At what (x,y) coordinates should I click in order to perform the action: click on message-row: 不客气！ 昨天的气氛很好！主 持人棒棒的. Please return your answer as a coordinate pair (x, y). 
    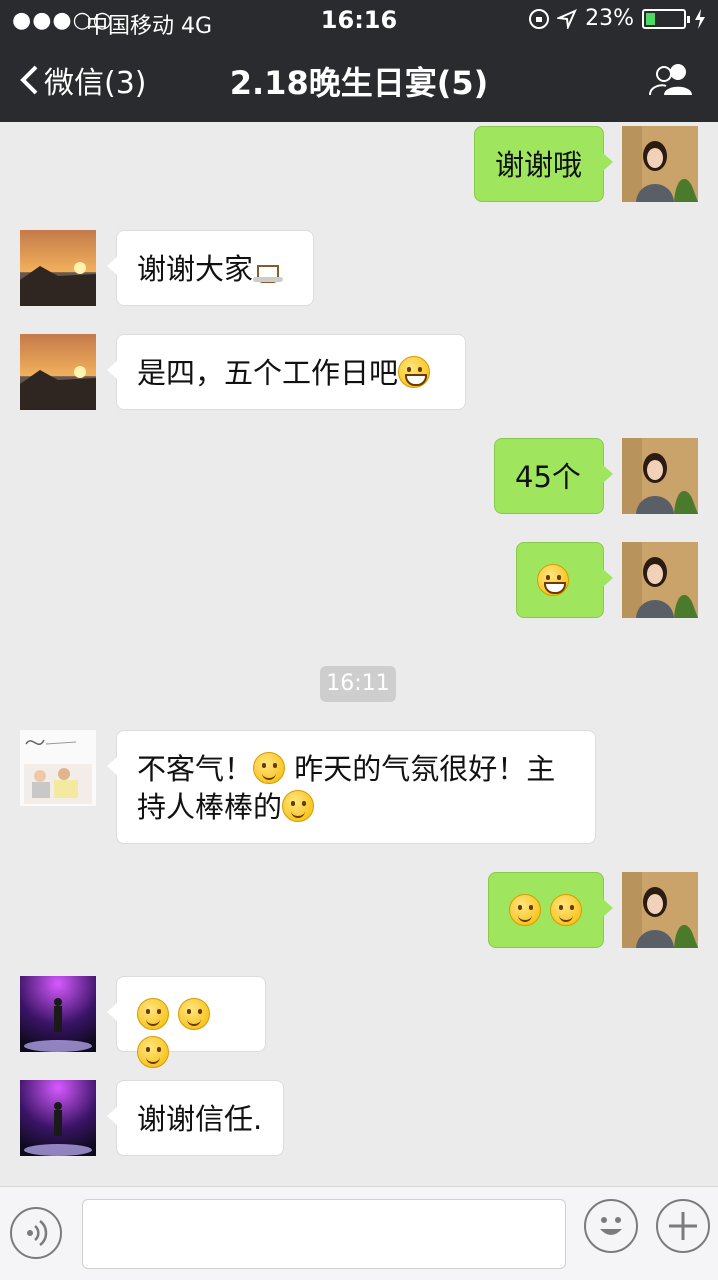
    Looking at the image, I should click on (359, 788).